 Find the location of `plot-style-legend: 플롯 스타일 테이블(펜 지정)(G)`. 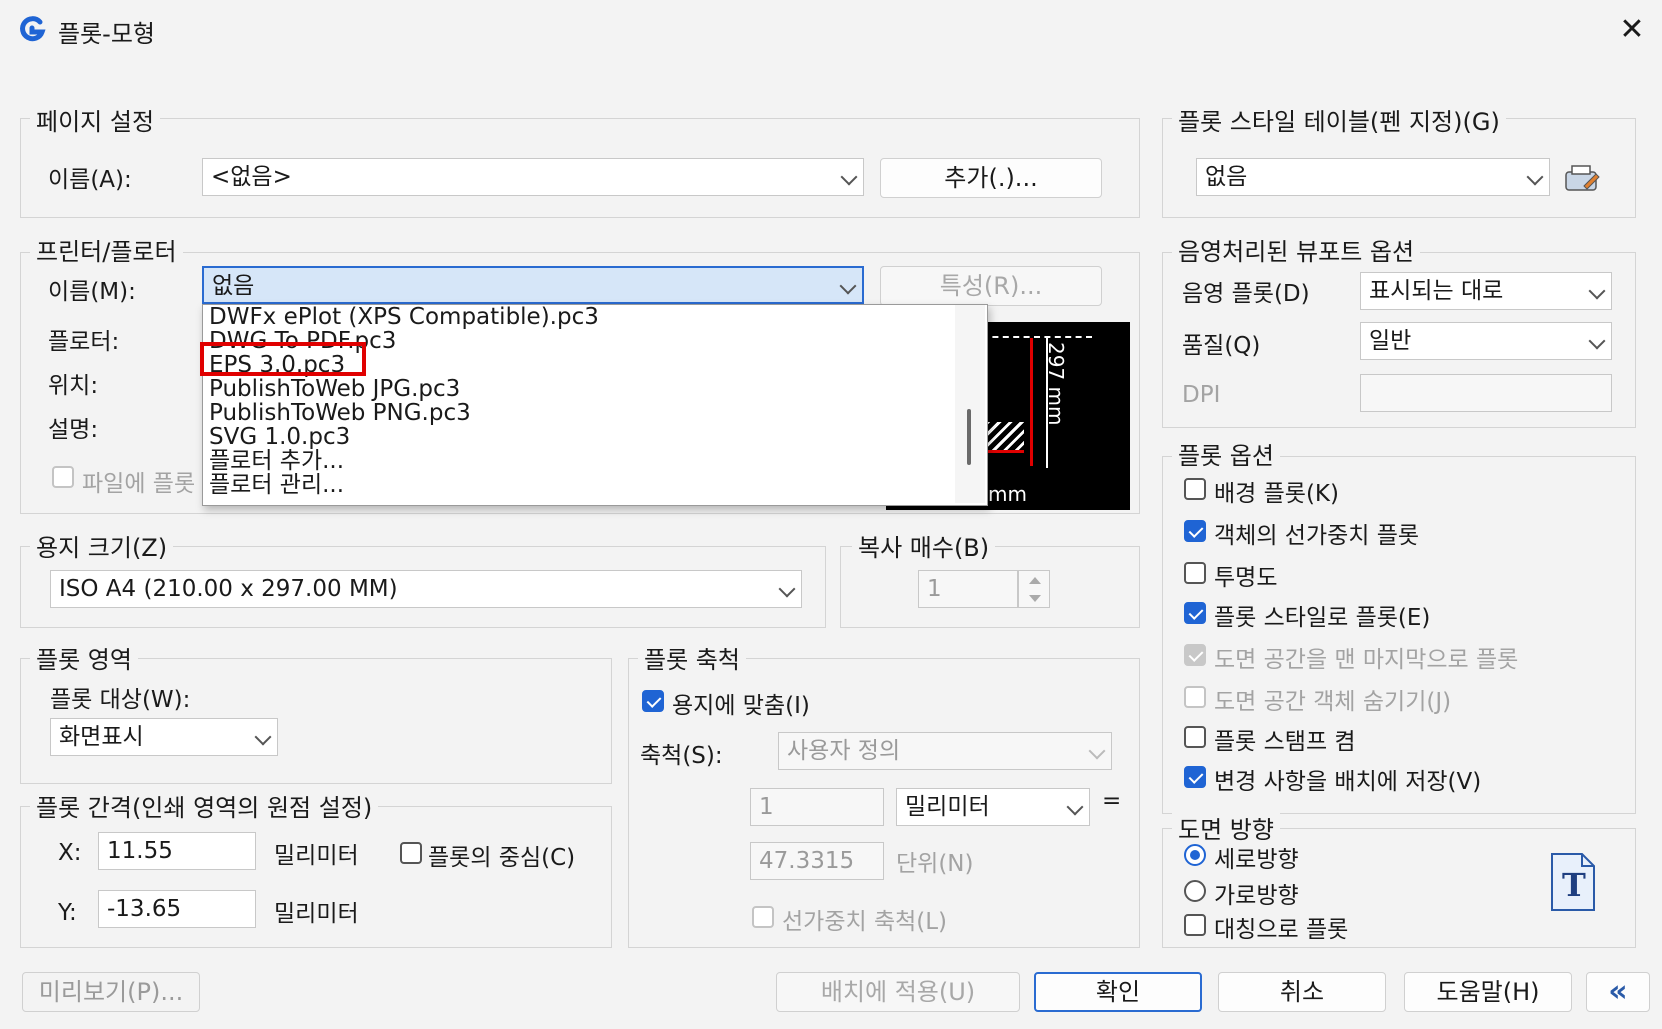

plot-style-legend: 플롯 스타일 테이블(펜 지정)(G) is located at coordinates (1339, 119).